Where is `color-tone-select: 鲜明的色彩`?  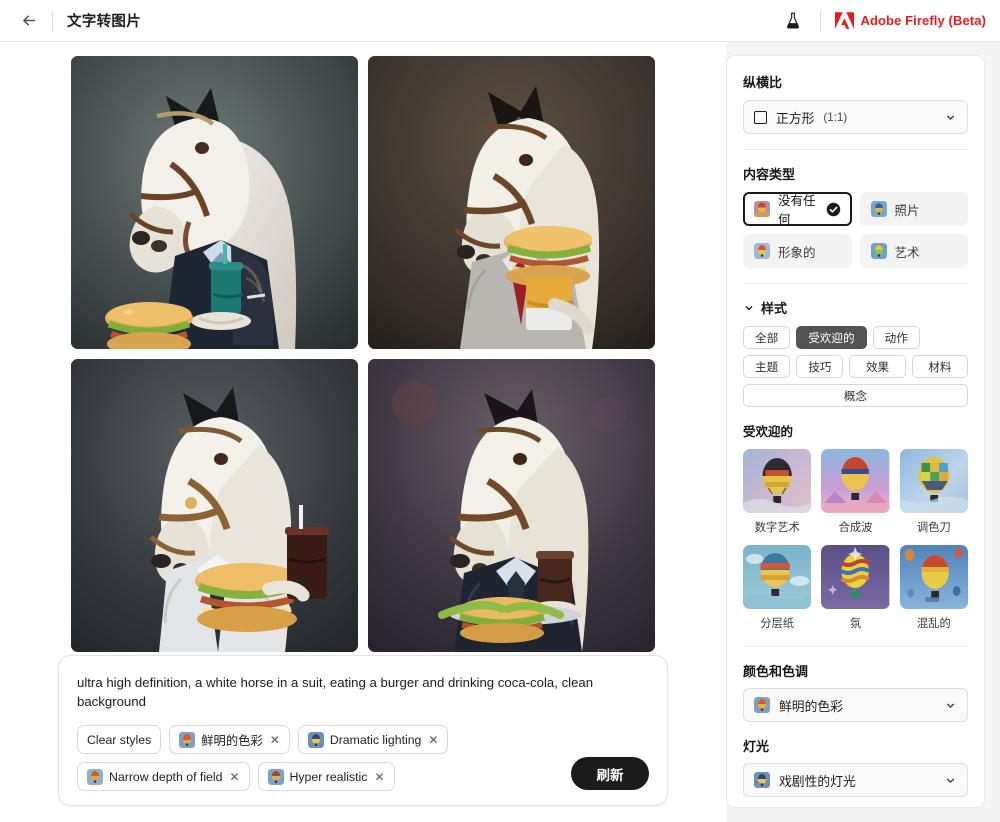 color-tone-select: 鲜明的色彩 is located at coordinates (855, 705).